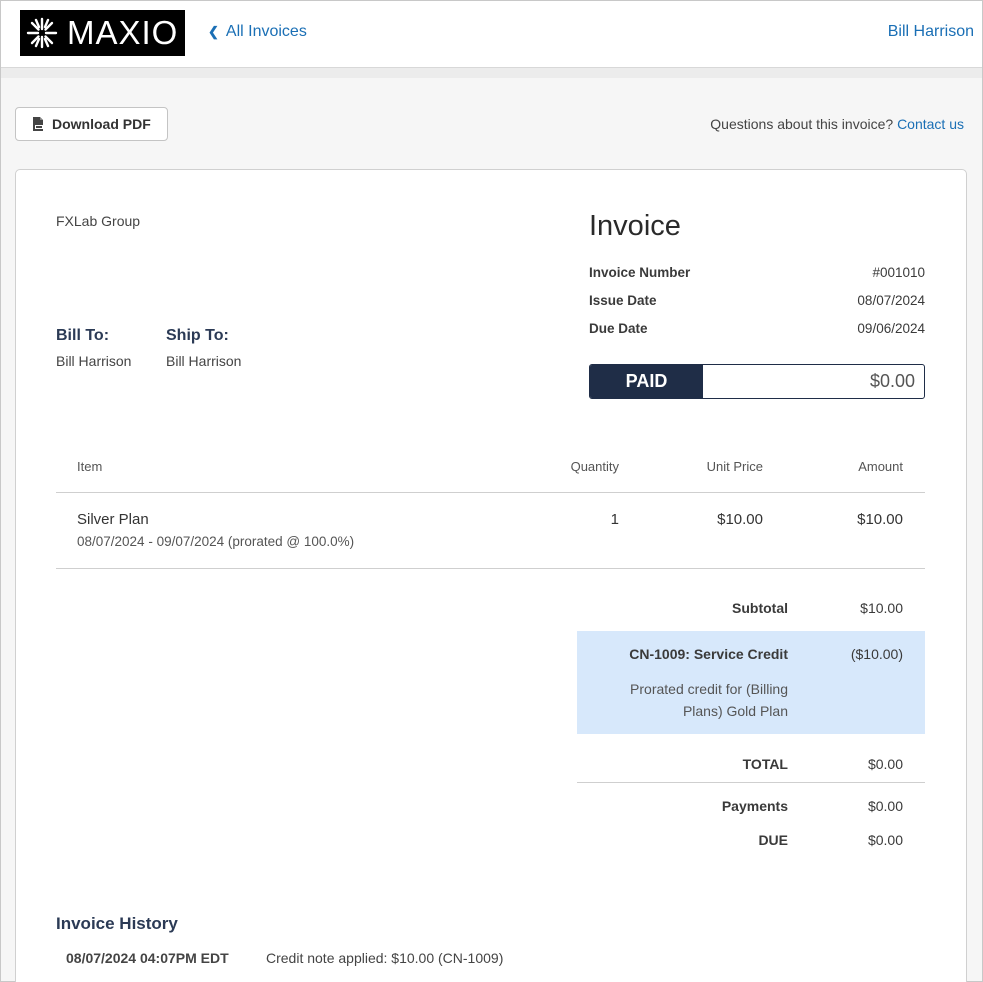  I want to click on meta-value: 08/07/2024, so click(891, 300).